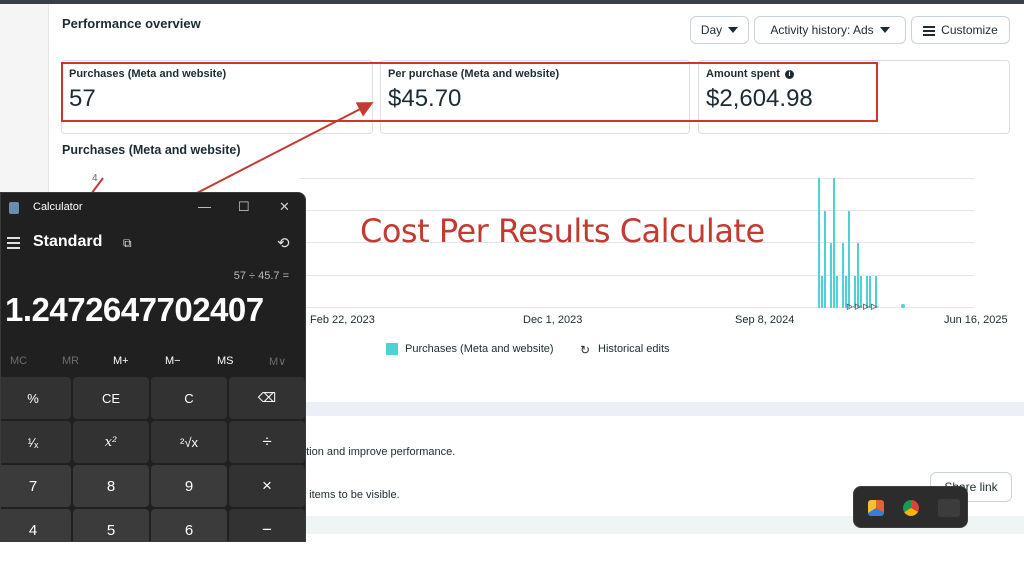  What do you see at coordinates (111, 442) in the screenshot?
I see `square-key: x²` at bounding box center [111, 442].